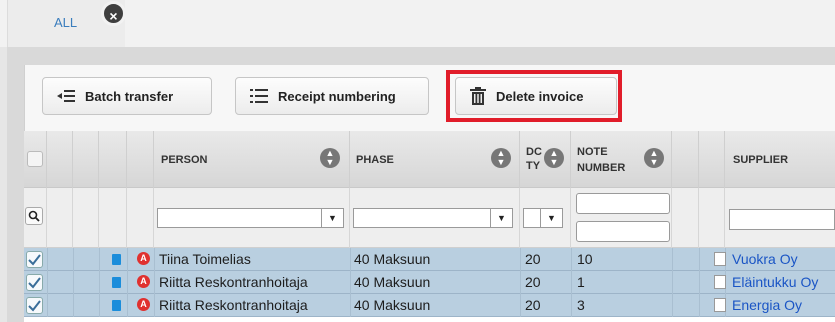 Image resolution: width=835 pixels, height=322 pixels. Describe the element at coordinates (534, 159) in the screenshot. I see `header-doc-type-label: DC TY` at that location.